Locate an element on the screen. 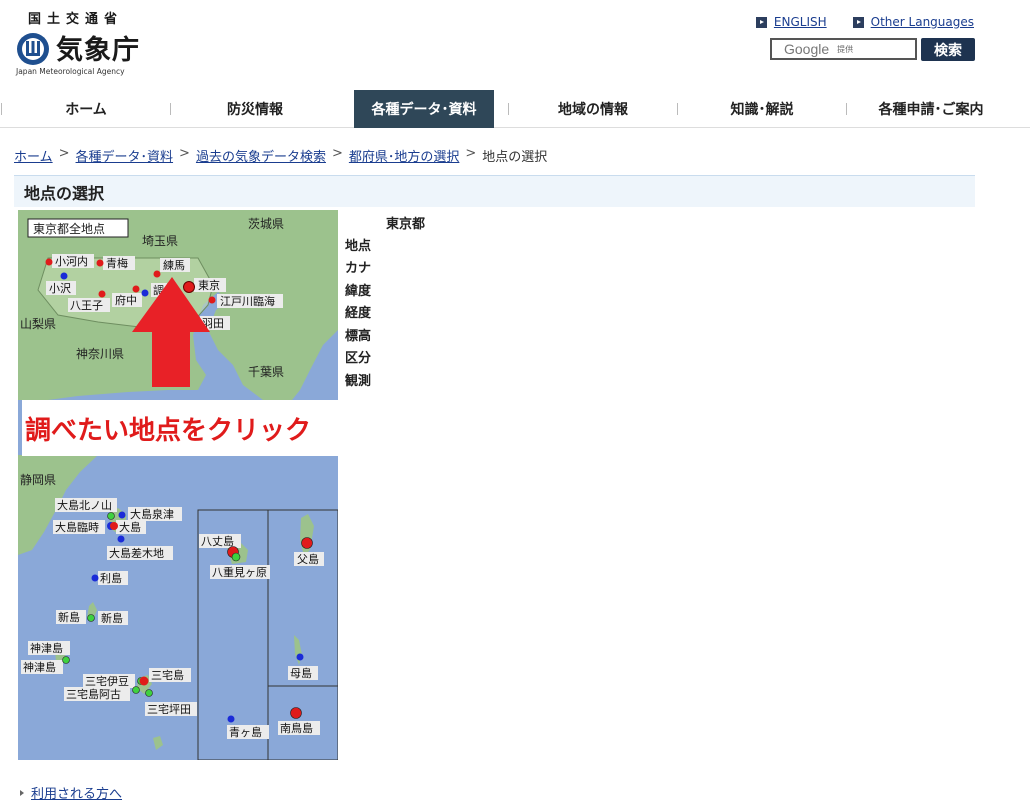 Image resolution: width=1030 pixels, height=806 pixels. nav-data: 各種データ･資料 is located at coordinates (424, 109).